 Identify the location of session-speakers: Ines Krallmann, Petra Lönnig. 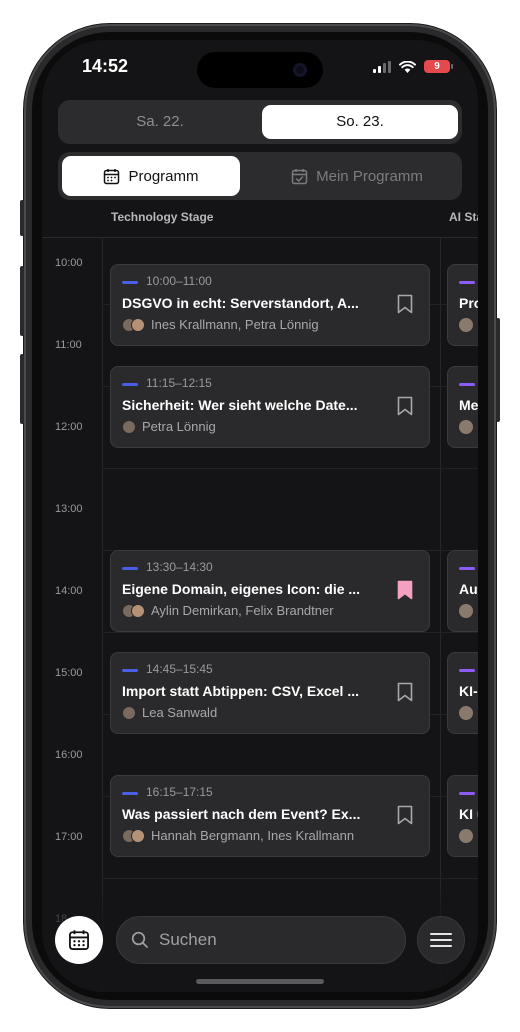
(220, 324).